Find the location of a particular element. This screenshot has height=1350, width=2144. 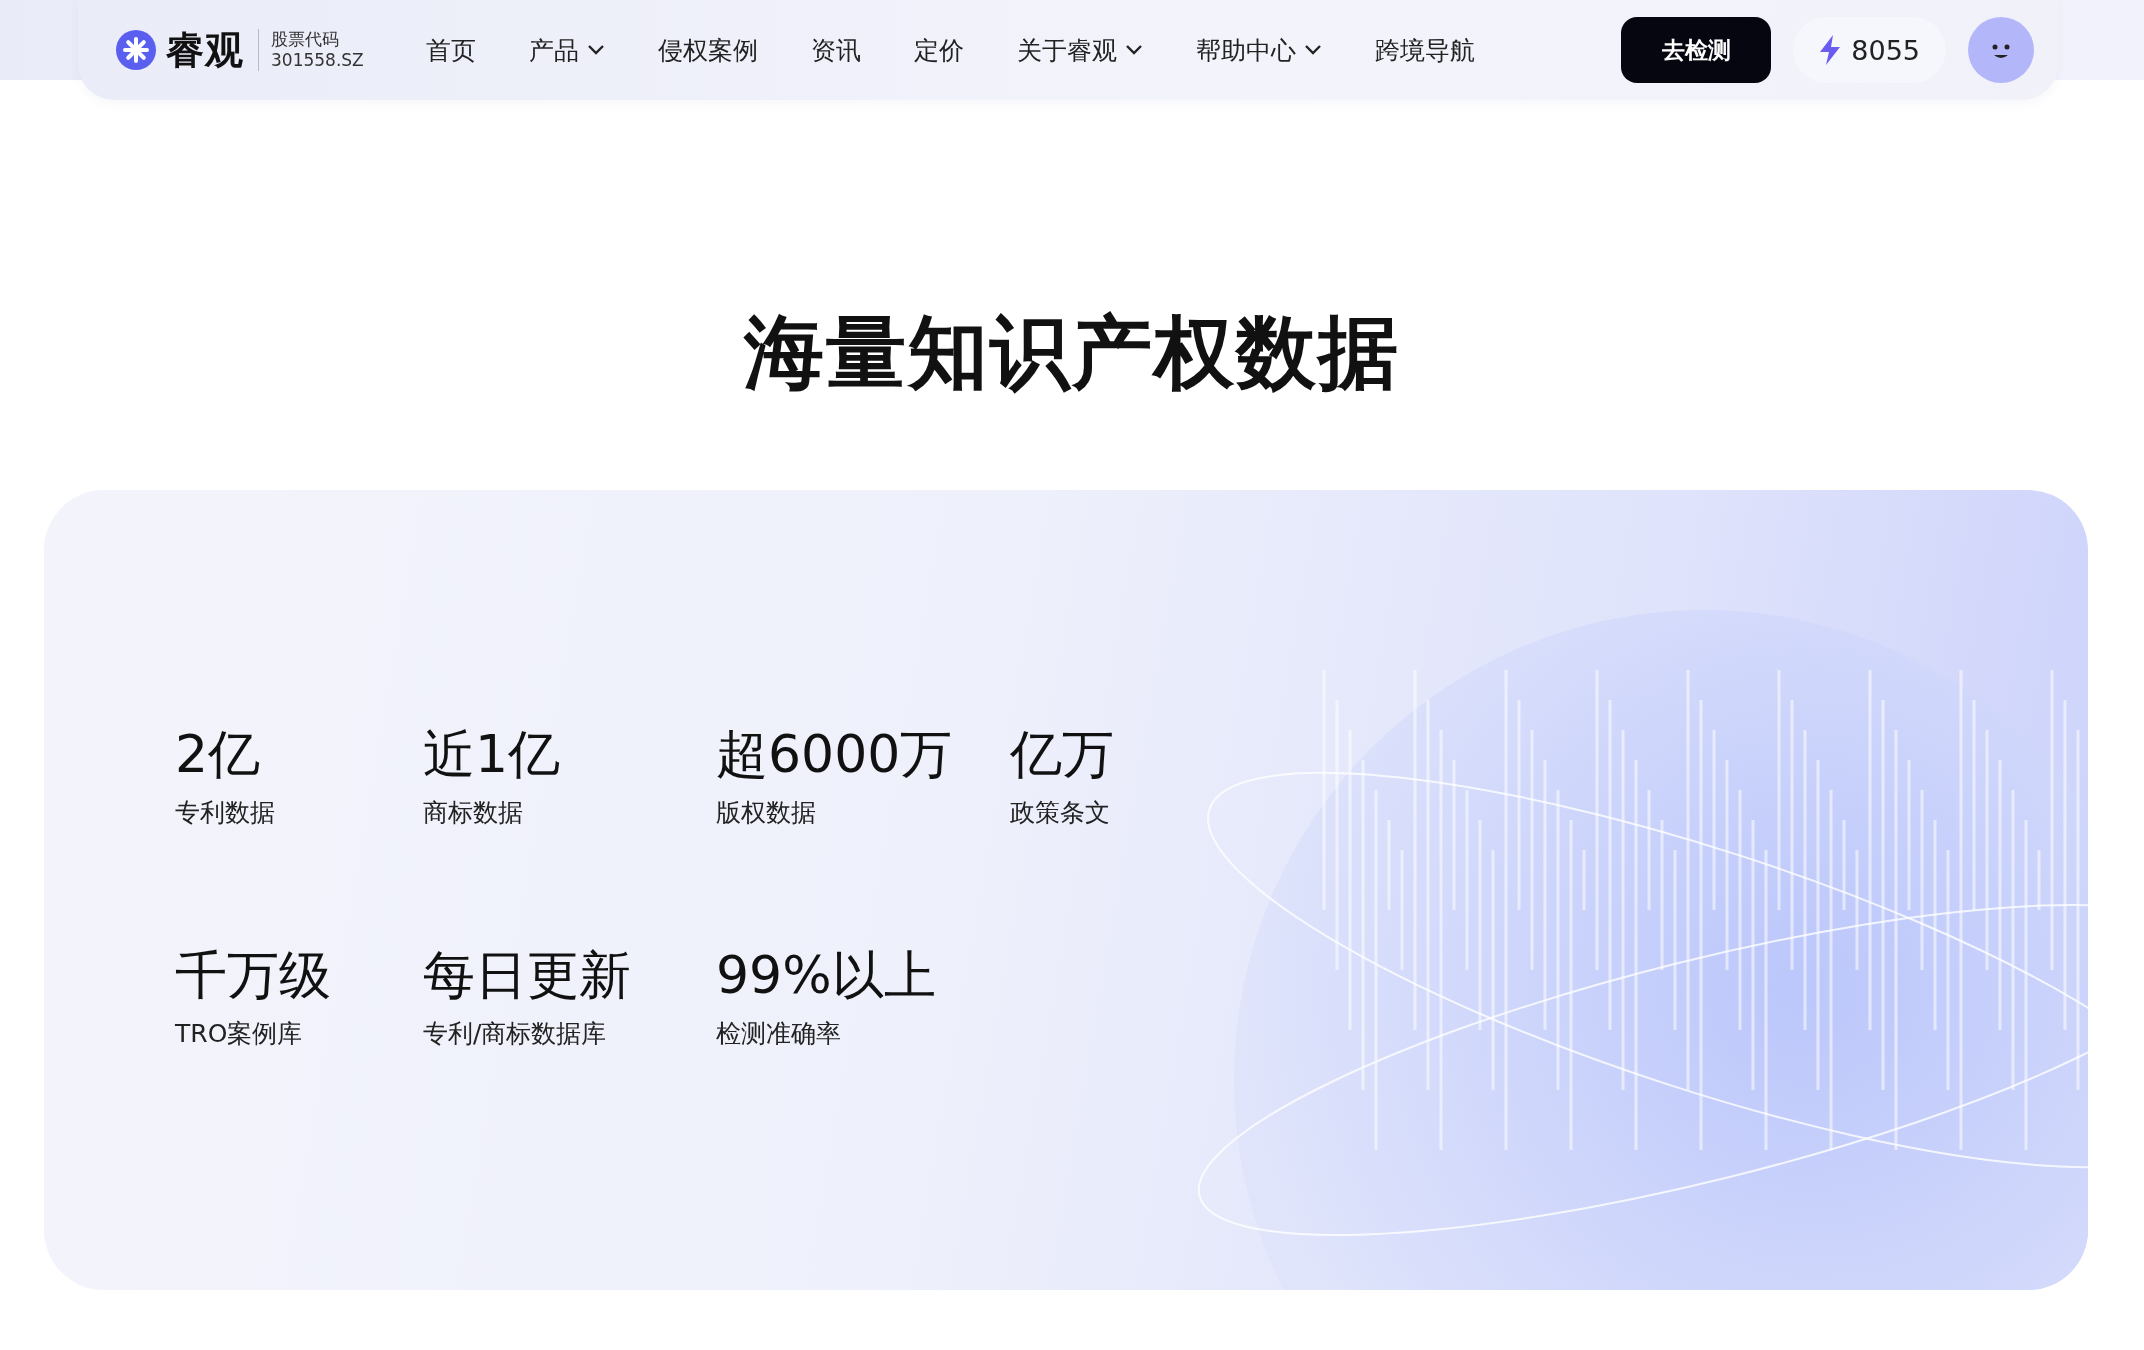

stat-label: 政策条文 is located at coordinates (1060, 813).